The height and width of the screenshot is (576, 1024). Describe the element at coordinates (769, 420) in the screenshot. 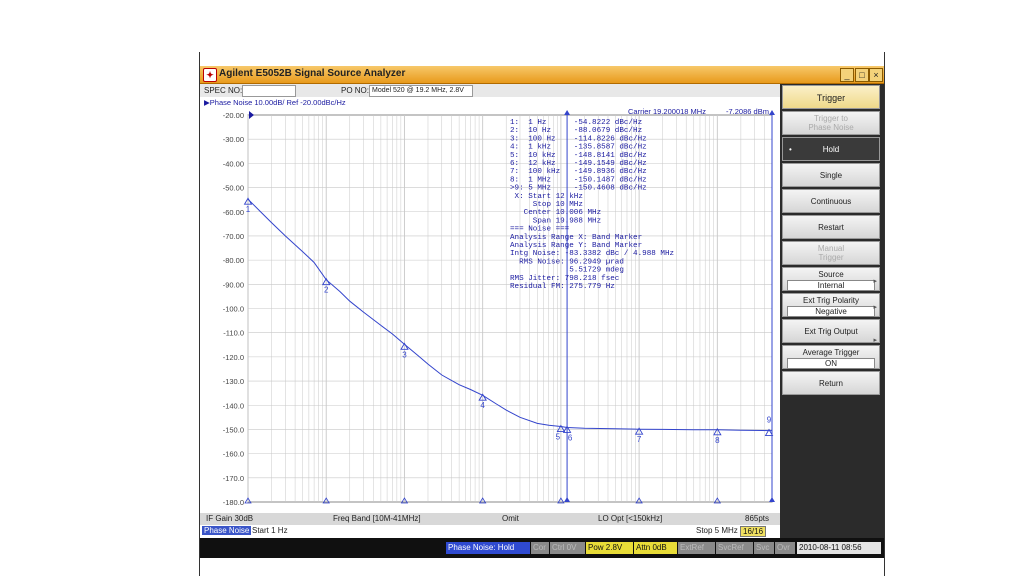

I see `marker-label: 9` at that location.